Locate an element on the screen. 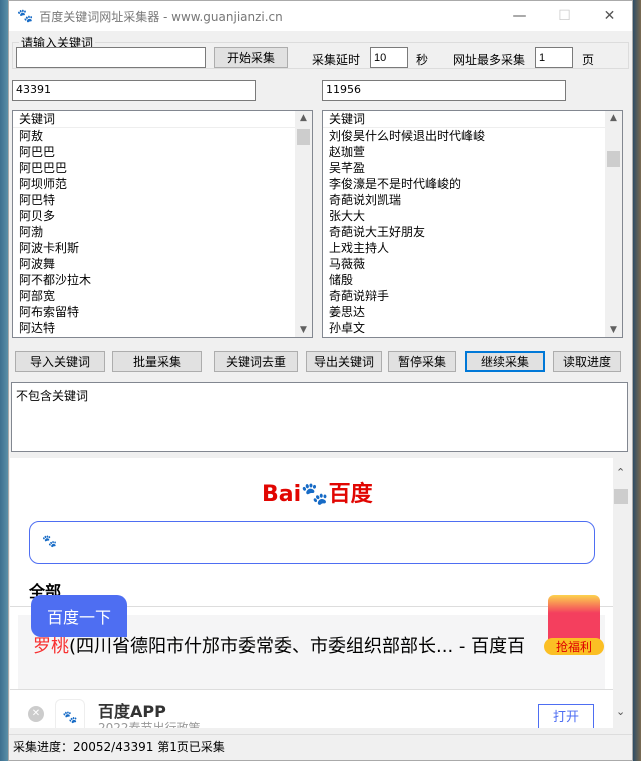 This screenshot has width=641, height=761. list-item: 阿坝师范 is located at coordinates (162, 184).